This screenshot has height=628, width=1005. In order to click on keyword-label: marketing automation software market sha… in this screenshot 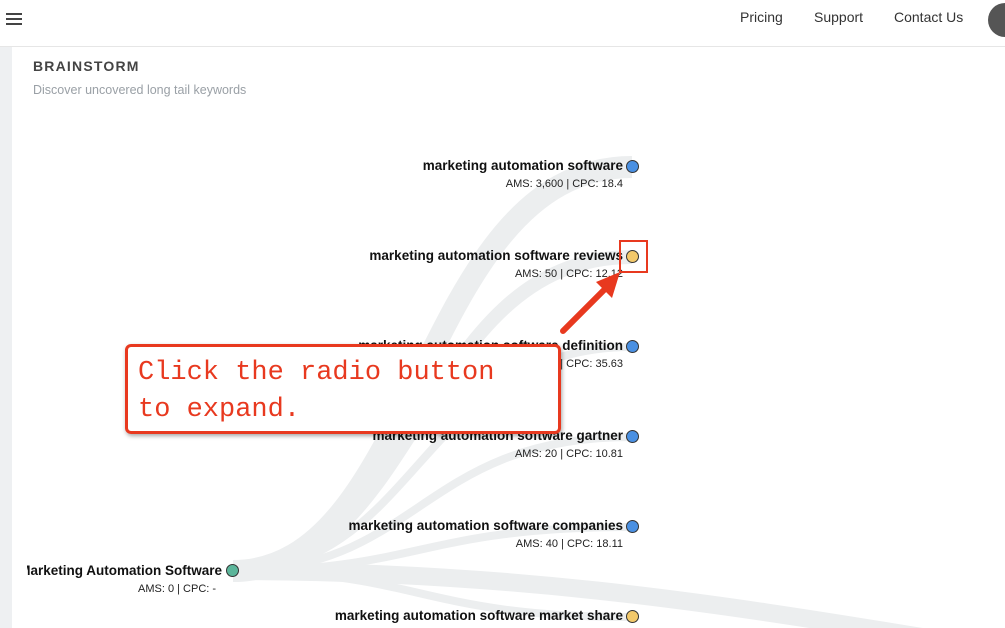, I will do `click(478, 615)`.